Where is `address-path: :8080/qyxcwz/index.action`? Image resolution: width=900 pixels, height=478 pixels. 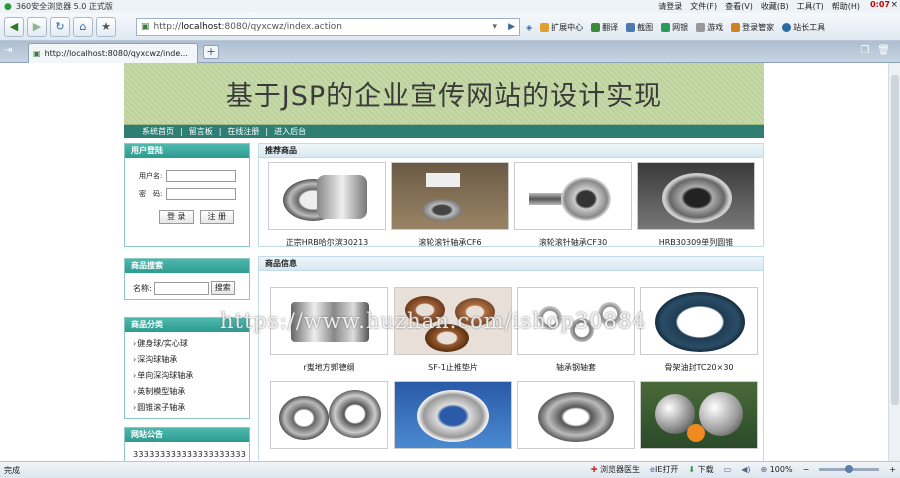 address-path: :8080/qyxcwz/index.action is located at coordinates (281, 27).